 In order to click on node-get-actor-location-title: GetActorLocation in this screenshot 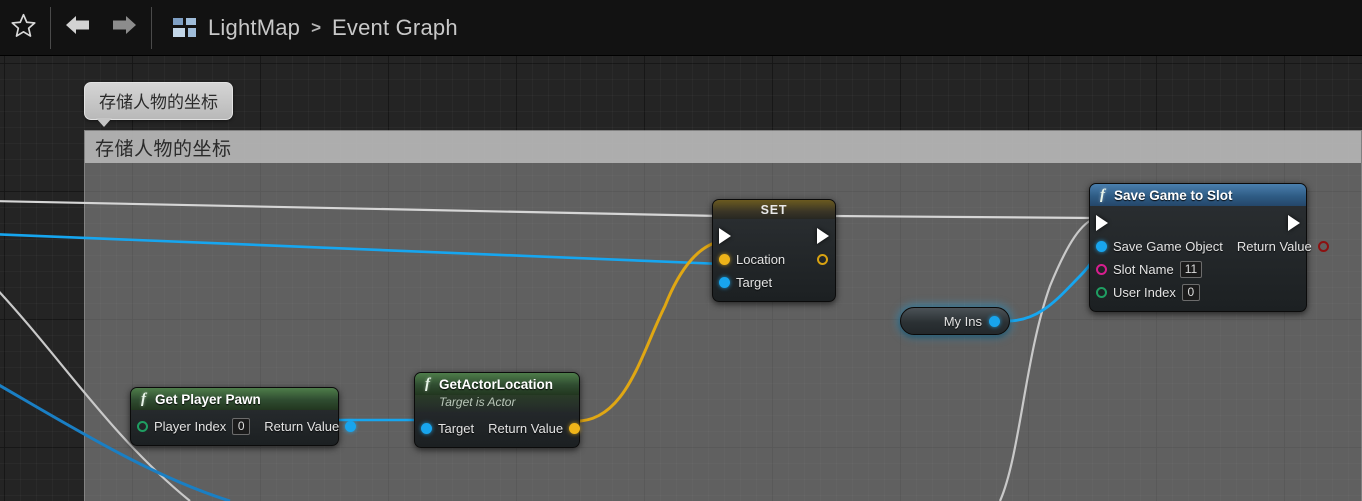, I will do `click(496, 384)`.